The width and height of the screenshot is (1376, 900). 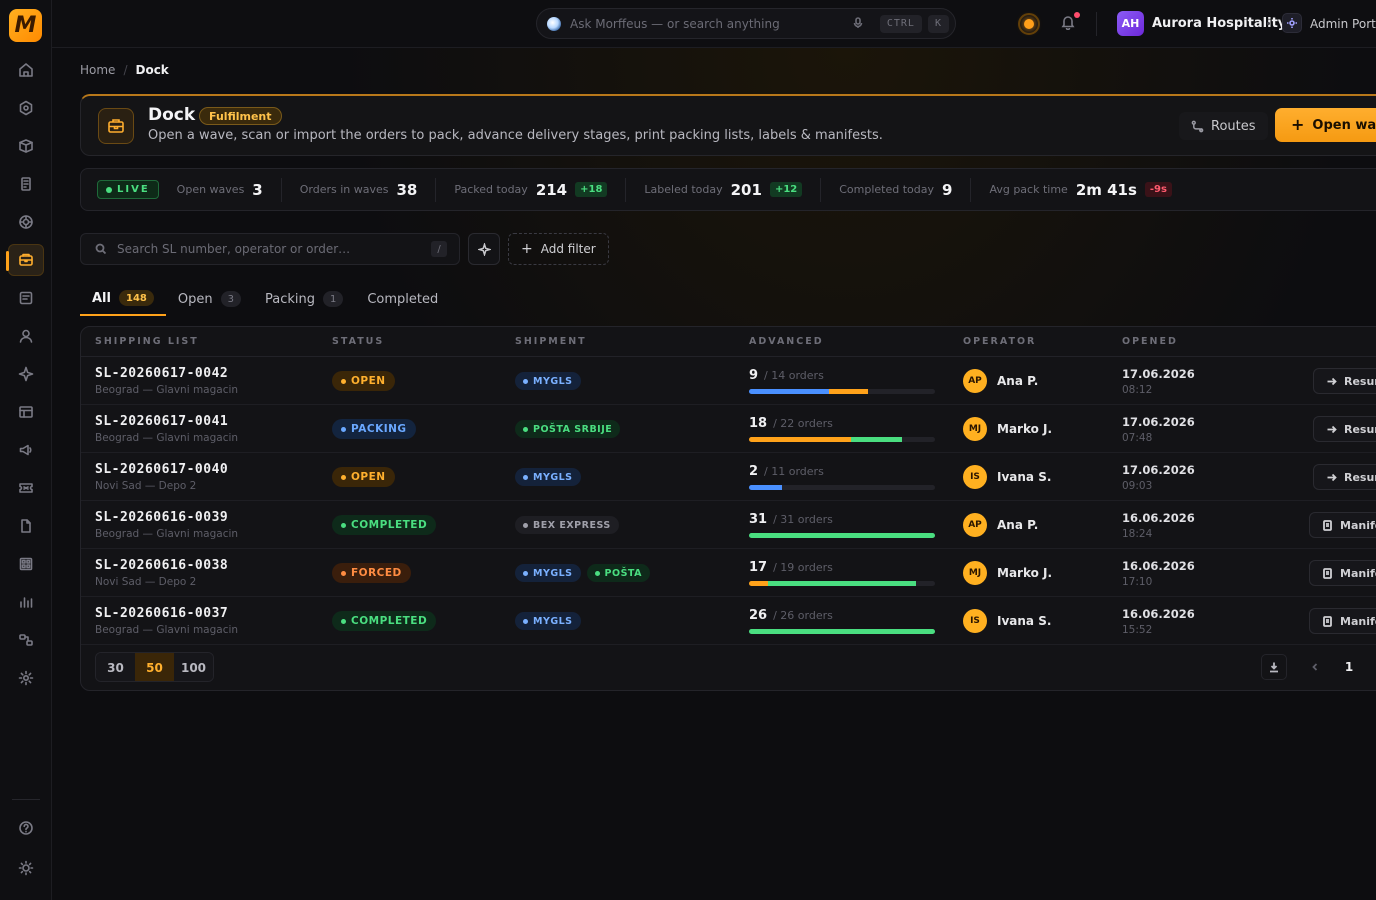 What do you see at coordinates (1158, 621) in the screenshot?
I see `opened-cell: 16.06.2026 15:52` at bounding box center [1158, 621].